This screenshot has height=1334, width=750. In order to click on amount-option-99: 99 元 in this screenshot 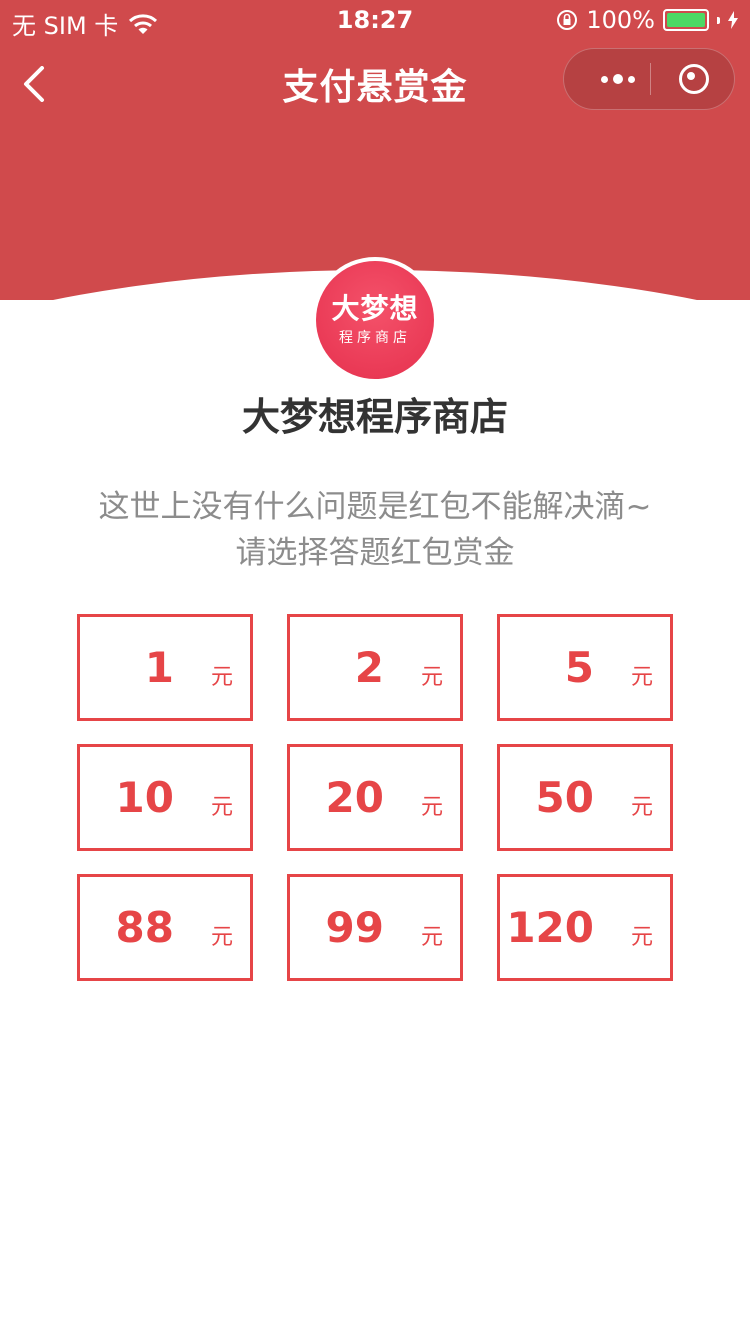, I will do `click(375, 927)`.